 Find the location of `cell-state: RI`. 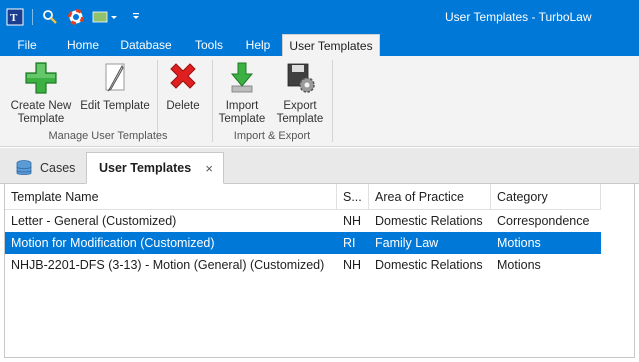

cell-state: RI is located at coordinates (349, 243).